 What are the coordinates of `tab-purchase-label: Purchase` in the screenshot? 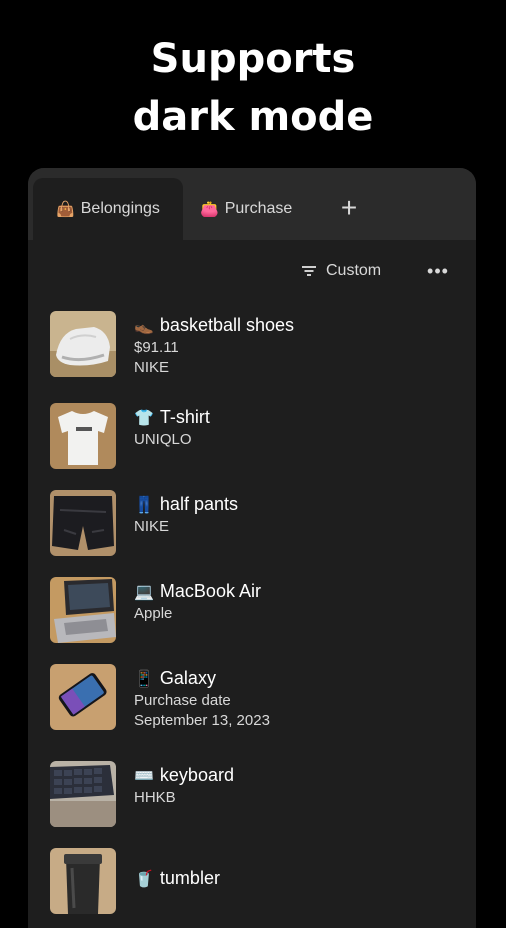 It's located at (258, 208).